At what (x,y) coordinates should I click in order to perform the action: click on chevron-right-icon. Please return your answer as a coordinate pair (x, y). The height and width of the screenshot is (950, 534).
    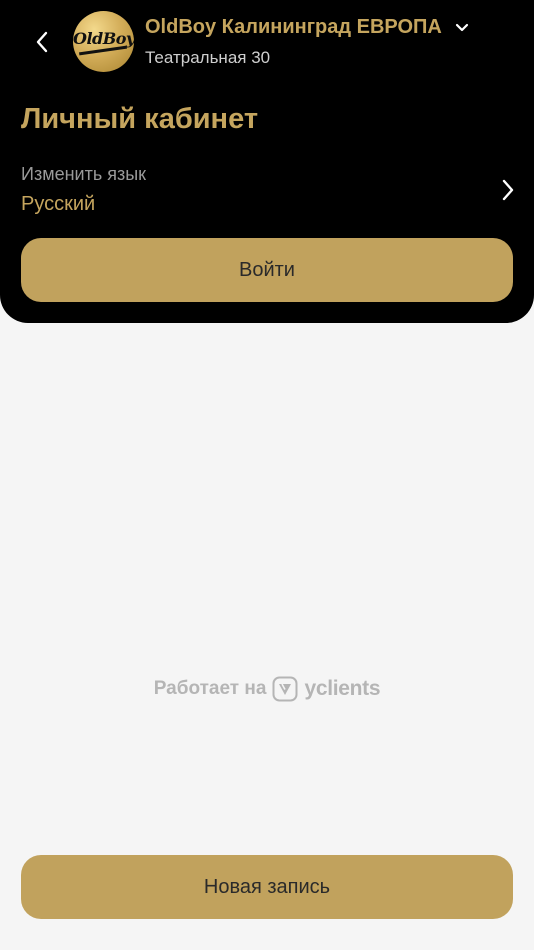
    Looking at the image, I should click on (508, 190).